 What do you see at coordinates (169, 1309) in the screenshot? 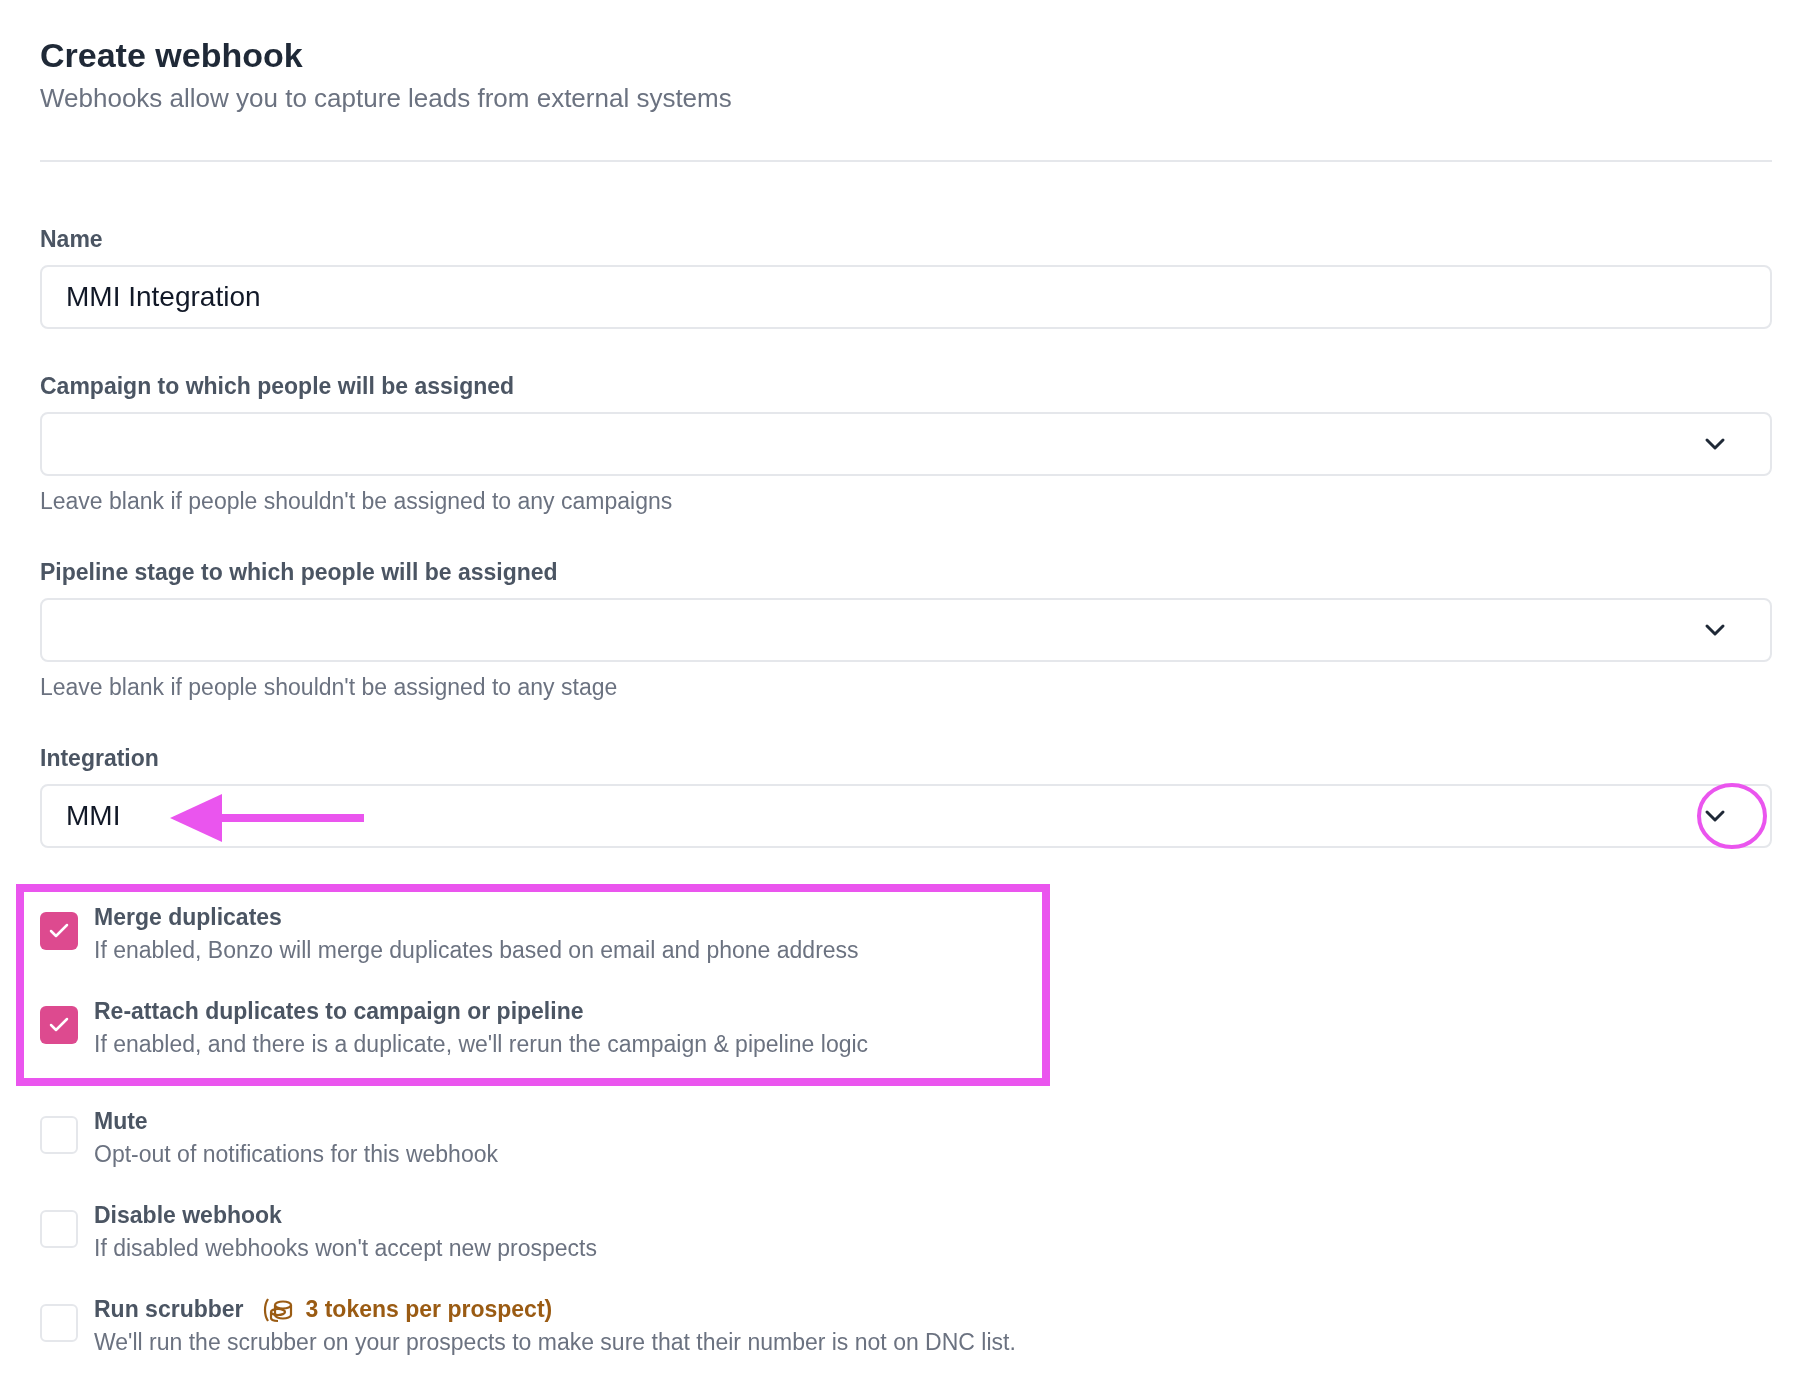
I see `option-title: Run scrubber` at bounding box center [169, 1309].